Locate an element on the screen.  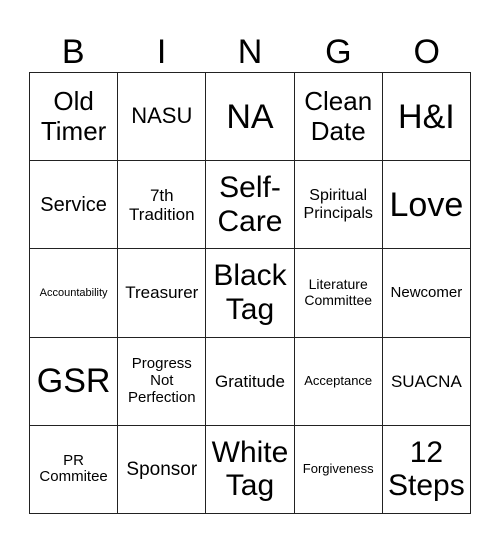
bingo-cell-text: NA is located at coordinates (250, 116).